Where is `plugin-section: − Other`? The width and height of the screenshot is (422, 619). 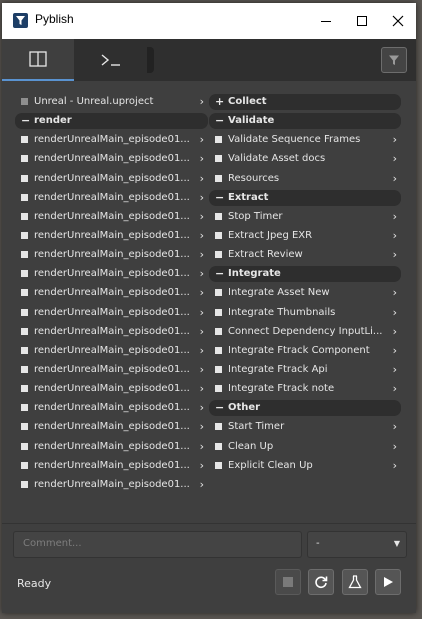 plugin-section: − Other is located at coordinates (305, 408).